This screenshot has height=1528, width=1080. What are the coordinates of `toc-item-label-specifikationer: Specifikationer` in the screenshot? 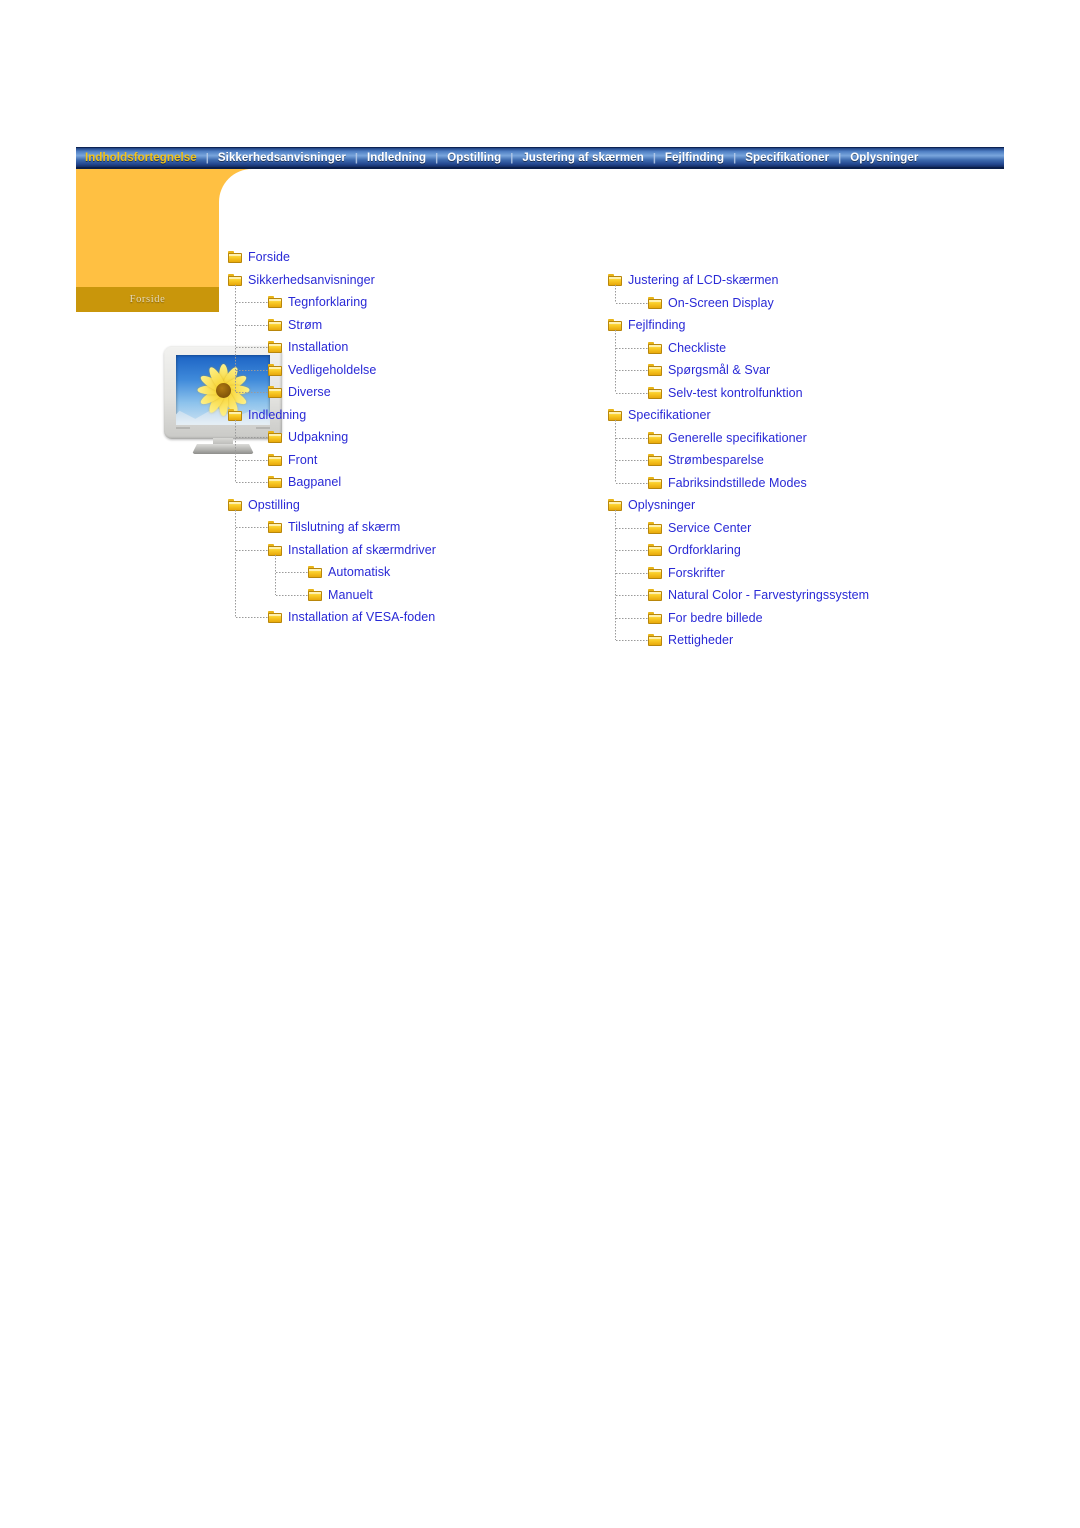 It's located at (669, 415).